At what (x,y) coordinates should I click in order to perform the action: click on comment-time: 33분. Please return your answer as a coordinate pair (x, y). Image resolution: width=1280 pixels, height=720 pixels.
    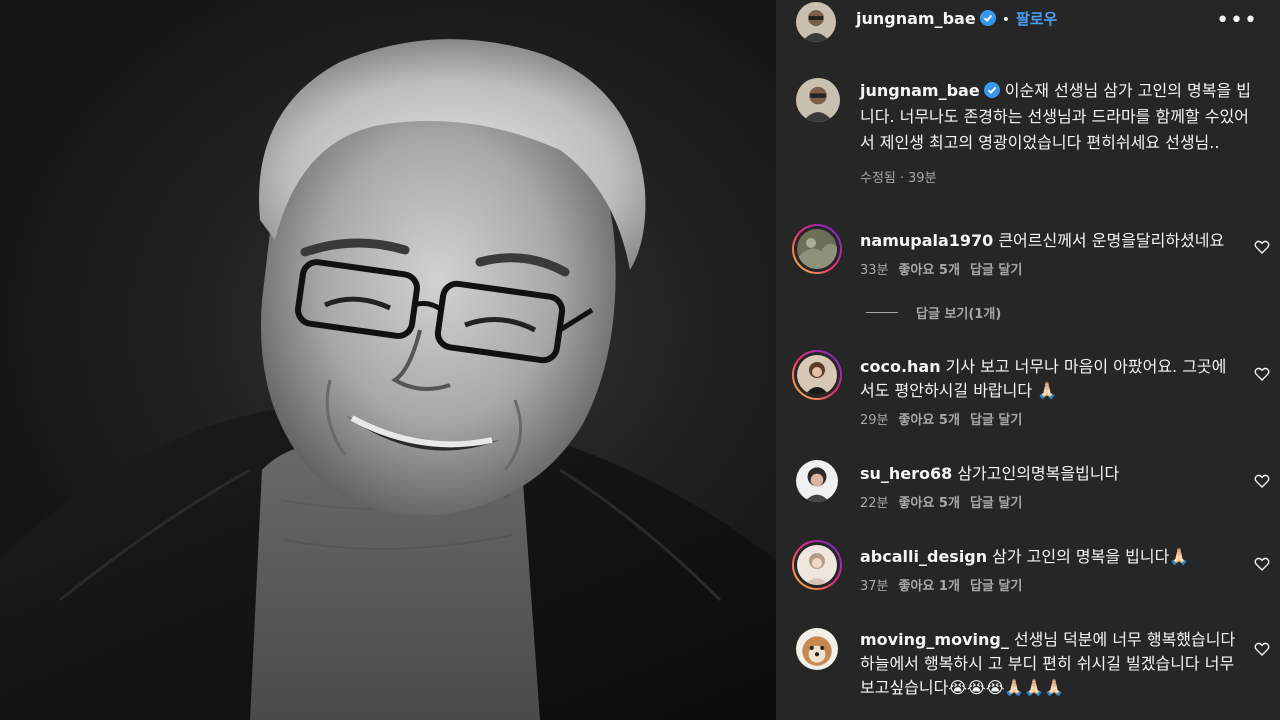
    Looking at the image, I should click on (874, 270).